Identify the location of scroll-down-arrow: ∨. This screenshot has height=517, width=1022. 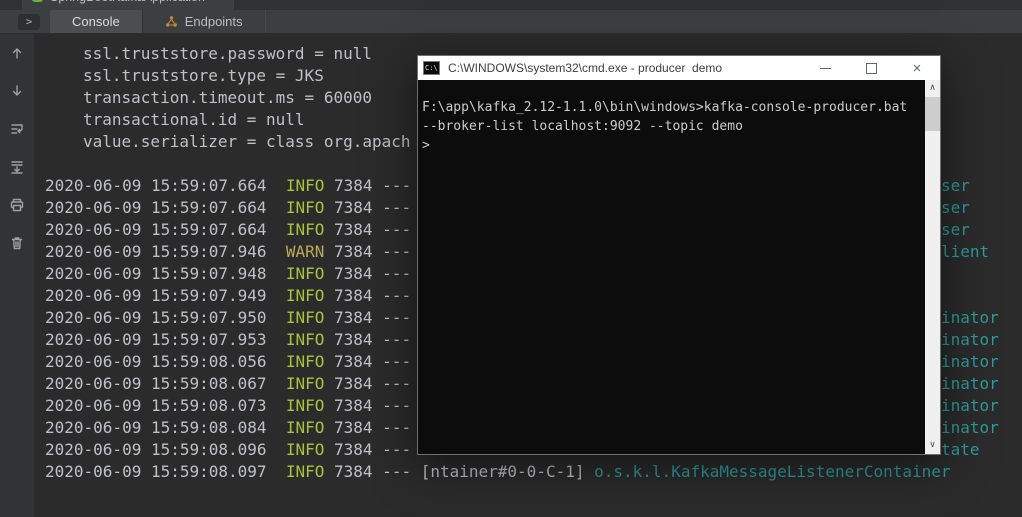
(932, 445).